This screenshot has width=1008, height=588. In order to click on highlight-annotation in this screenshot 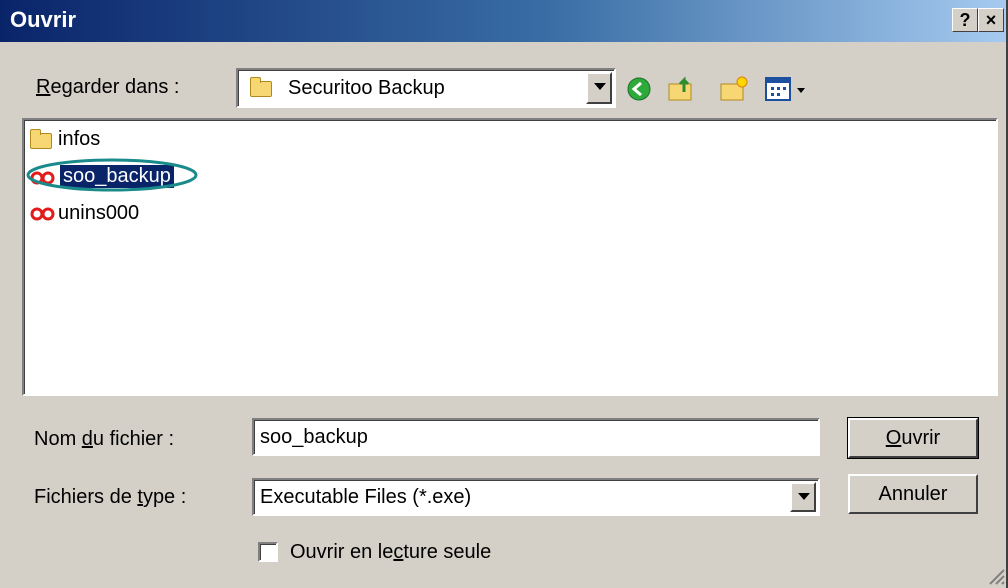, I will do `click(112, 175)`.